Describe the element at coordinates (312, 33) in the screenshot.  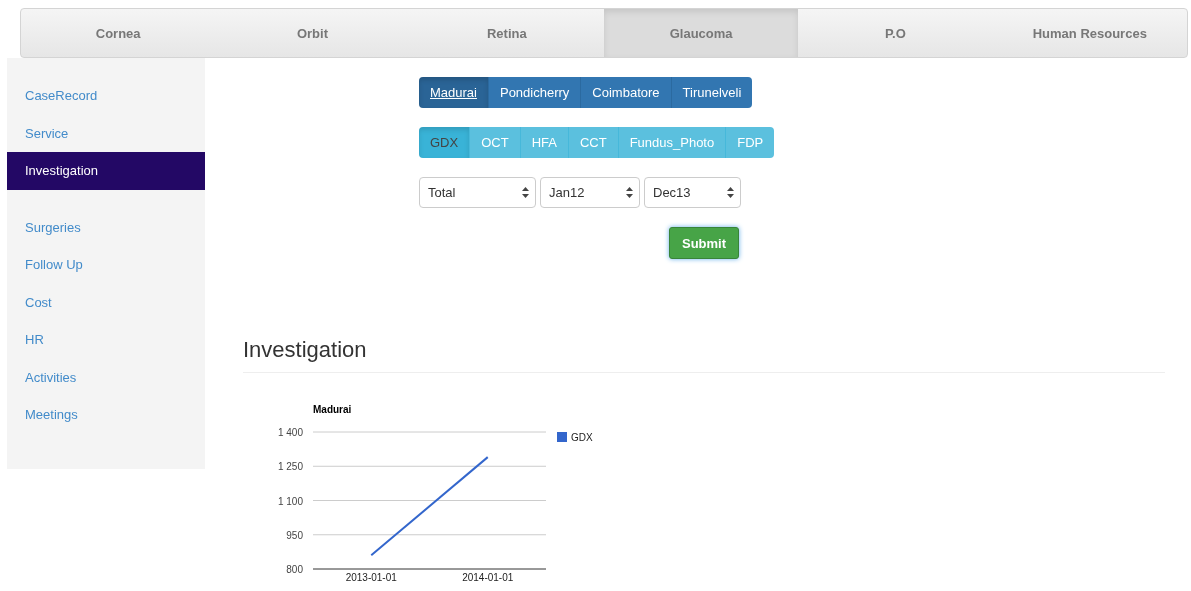
I see `nav-tab: Orbit` at that location.